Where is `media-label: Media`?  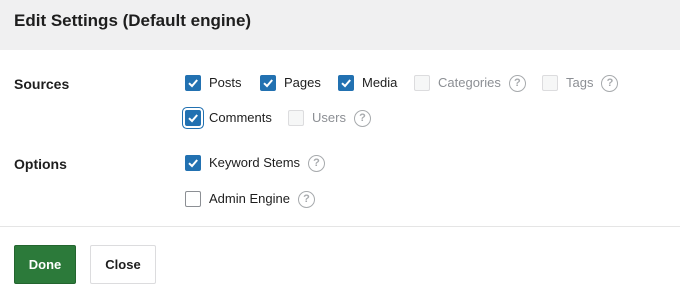
media-label: Media is located at coordinates (380, 82).